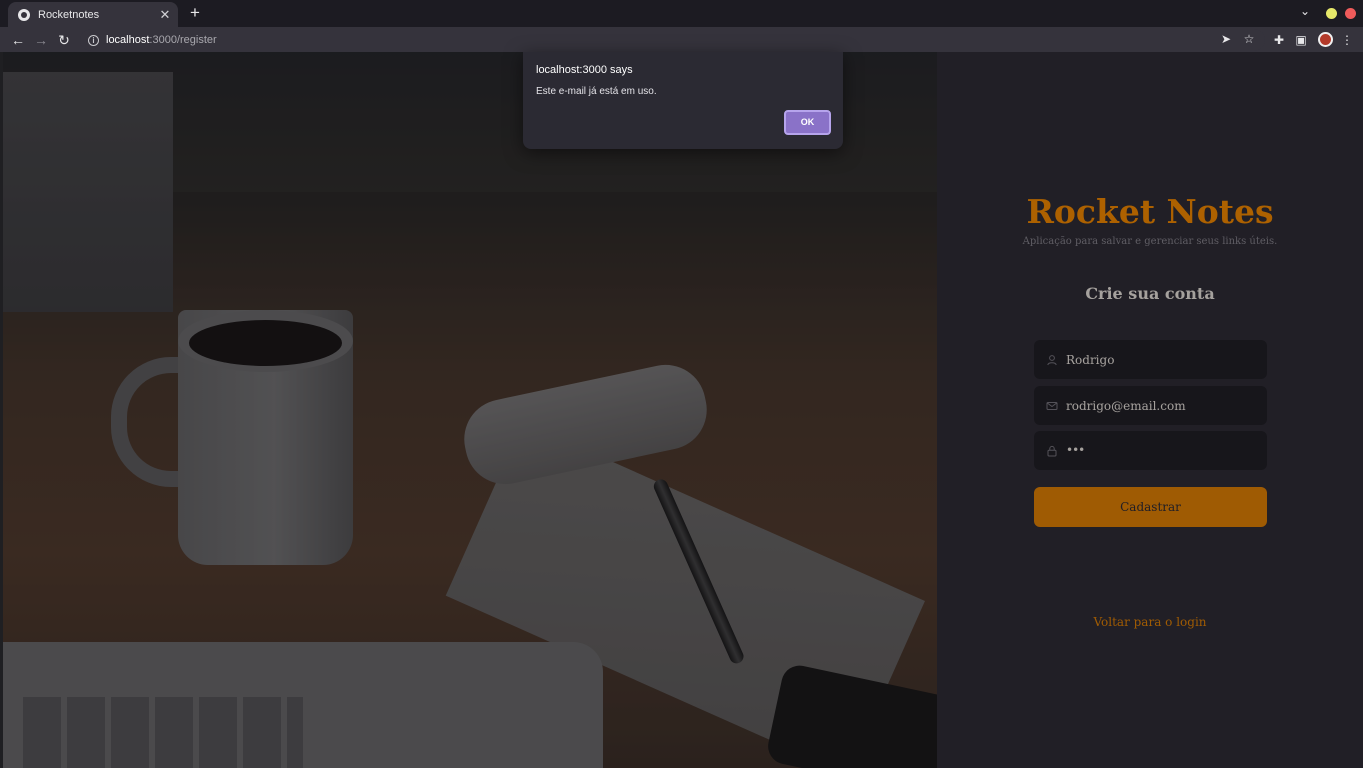  What do you see at coordinates (69, 14) in the screenshot?
I see `tab-title: Rocketnotes` at bounding box center [69, 14].